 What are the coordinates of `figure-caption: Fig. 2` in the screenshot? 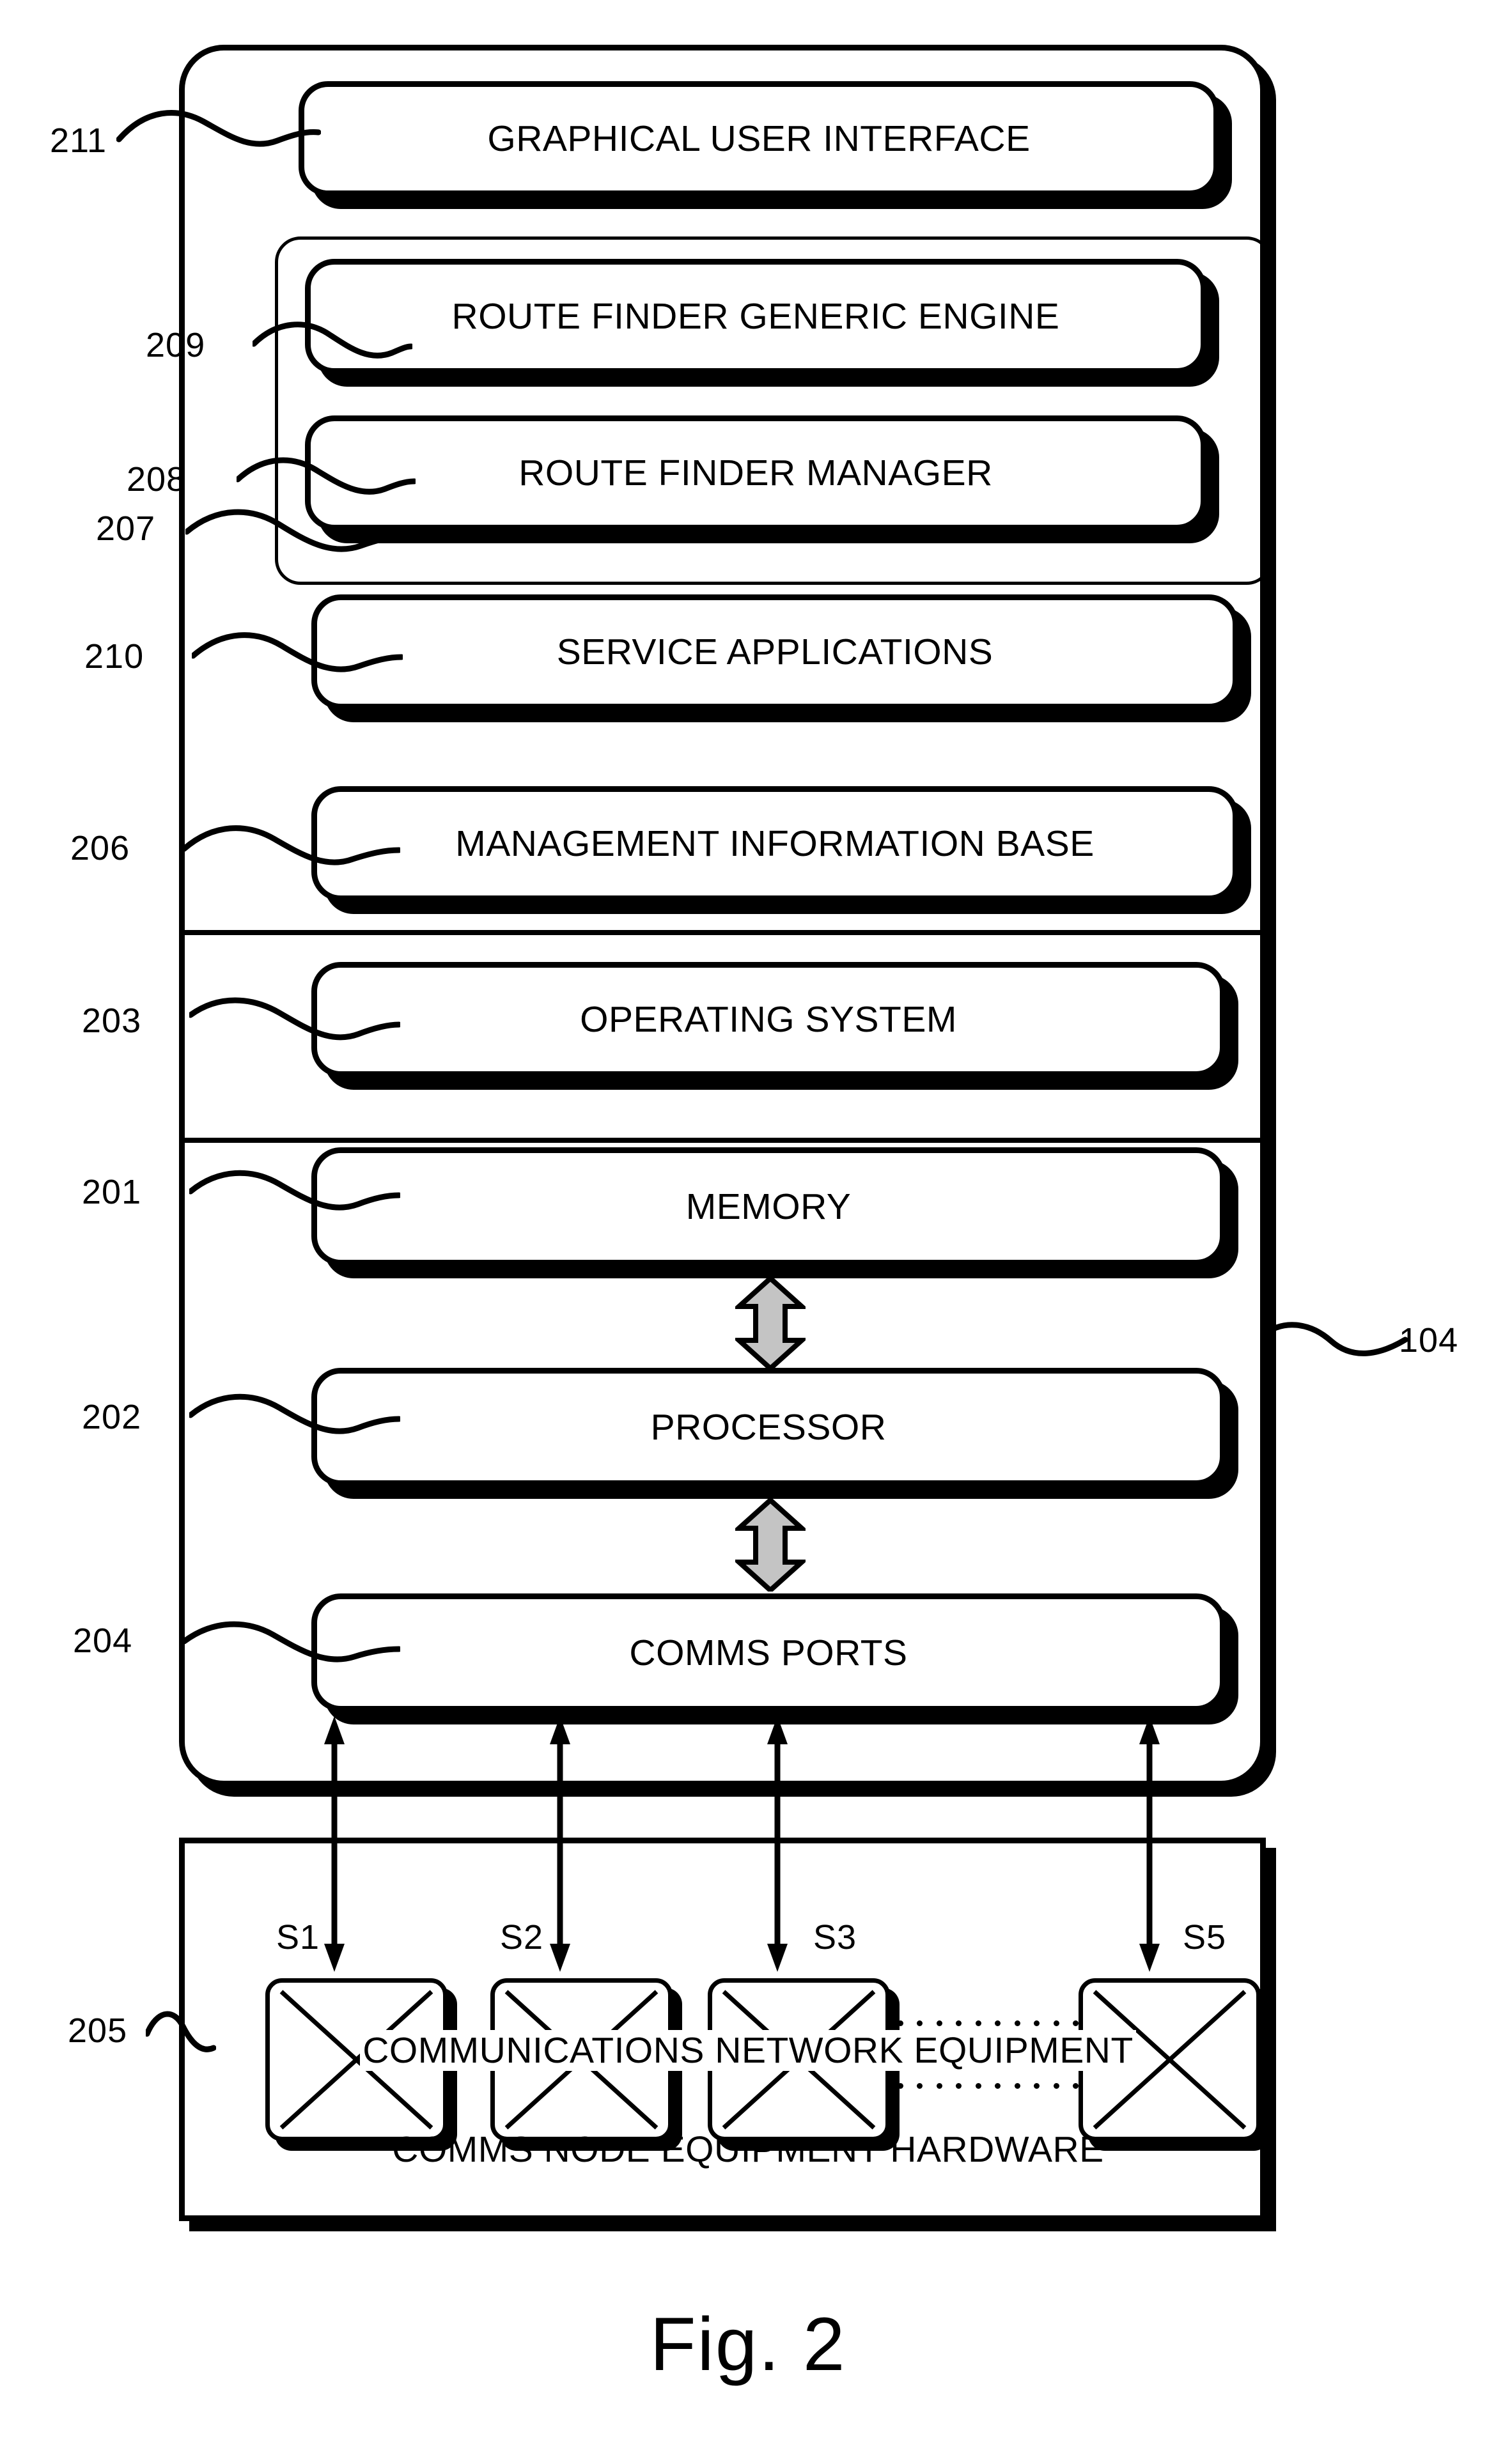 It's located at (748, 2344).